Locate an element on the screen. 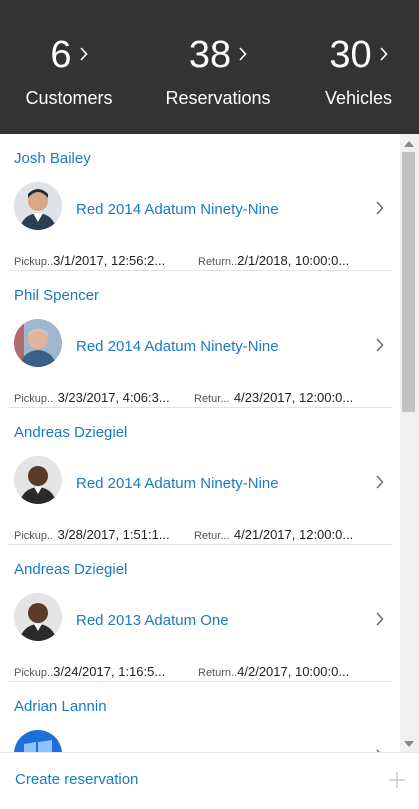 The width and height of the screenshot is (419, 809). vehicle-name: Red 2013 Adatum One is located at coordinates (152, 621).